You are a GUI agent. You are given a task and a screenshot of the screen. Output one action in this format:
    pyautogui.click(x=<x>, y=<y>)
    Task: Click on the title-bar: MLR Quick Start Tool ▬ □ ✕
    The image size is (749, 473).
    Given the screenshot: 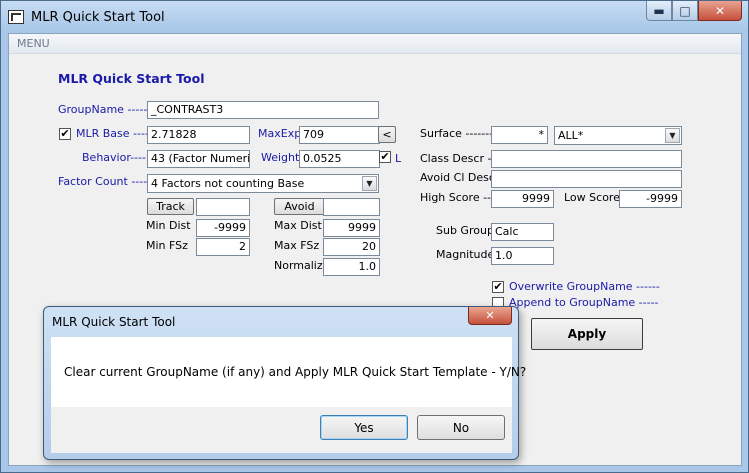 What is the action you would take?
    pyautogui.click(x=374, y=17)
    